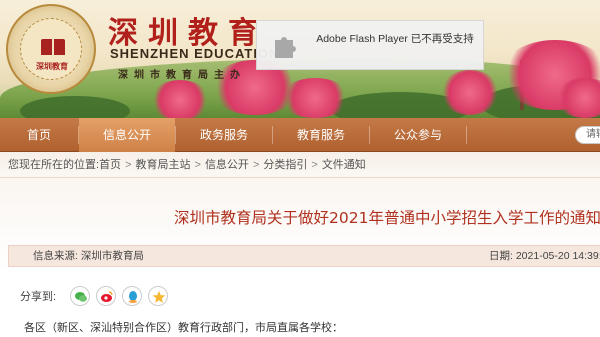 This screenshot has width=600, height=337. Describe the element at coordinates (88, 256) in the screenshot. I see `article-source: 信息来源: 深圳市教育局` at that location.